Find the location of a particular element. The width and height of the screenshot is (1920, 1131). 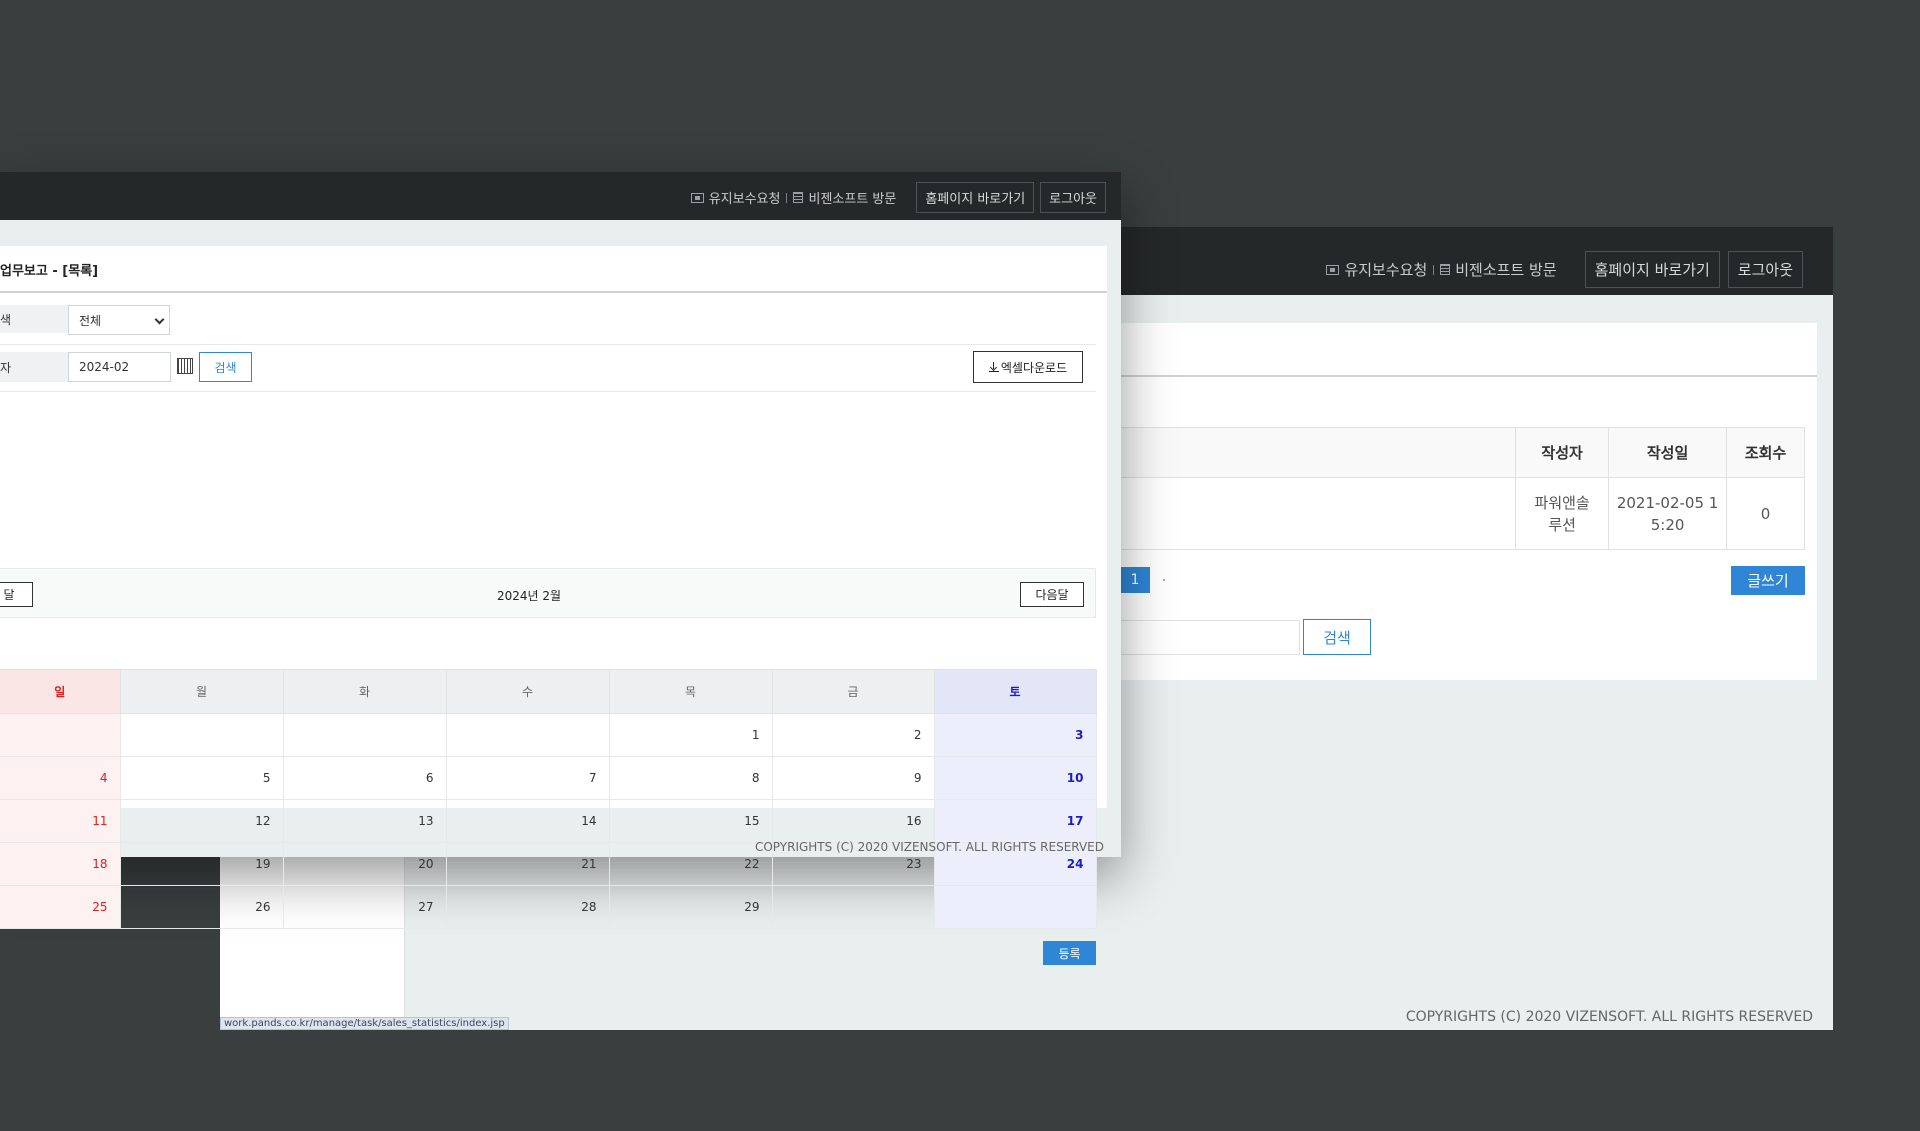

weekday-sunday: 일 is located at coordinates (60, 691).